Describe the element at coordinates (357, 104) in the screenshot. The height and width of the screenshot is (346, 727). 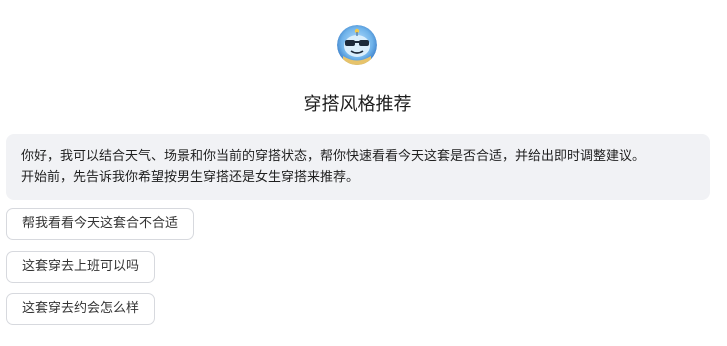
I see `page-title: 穿搭风格推荐` at that location.